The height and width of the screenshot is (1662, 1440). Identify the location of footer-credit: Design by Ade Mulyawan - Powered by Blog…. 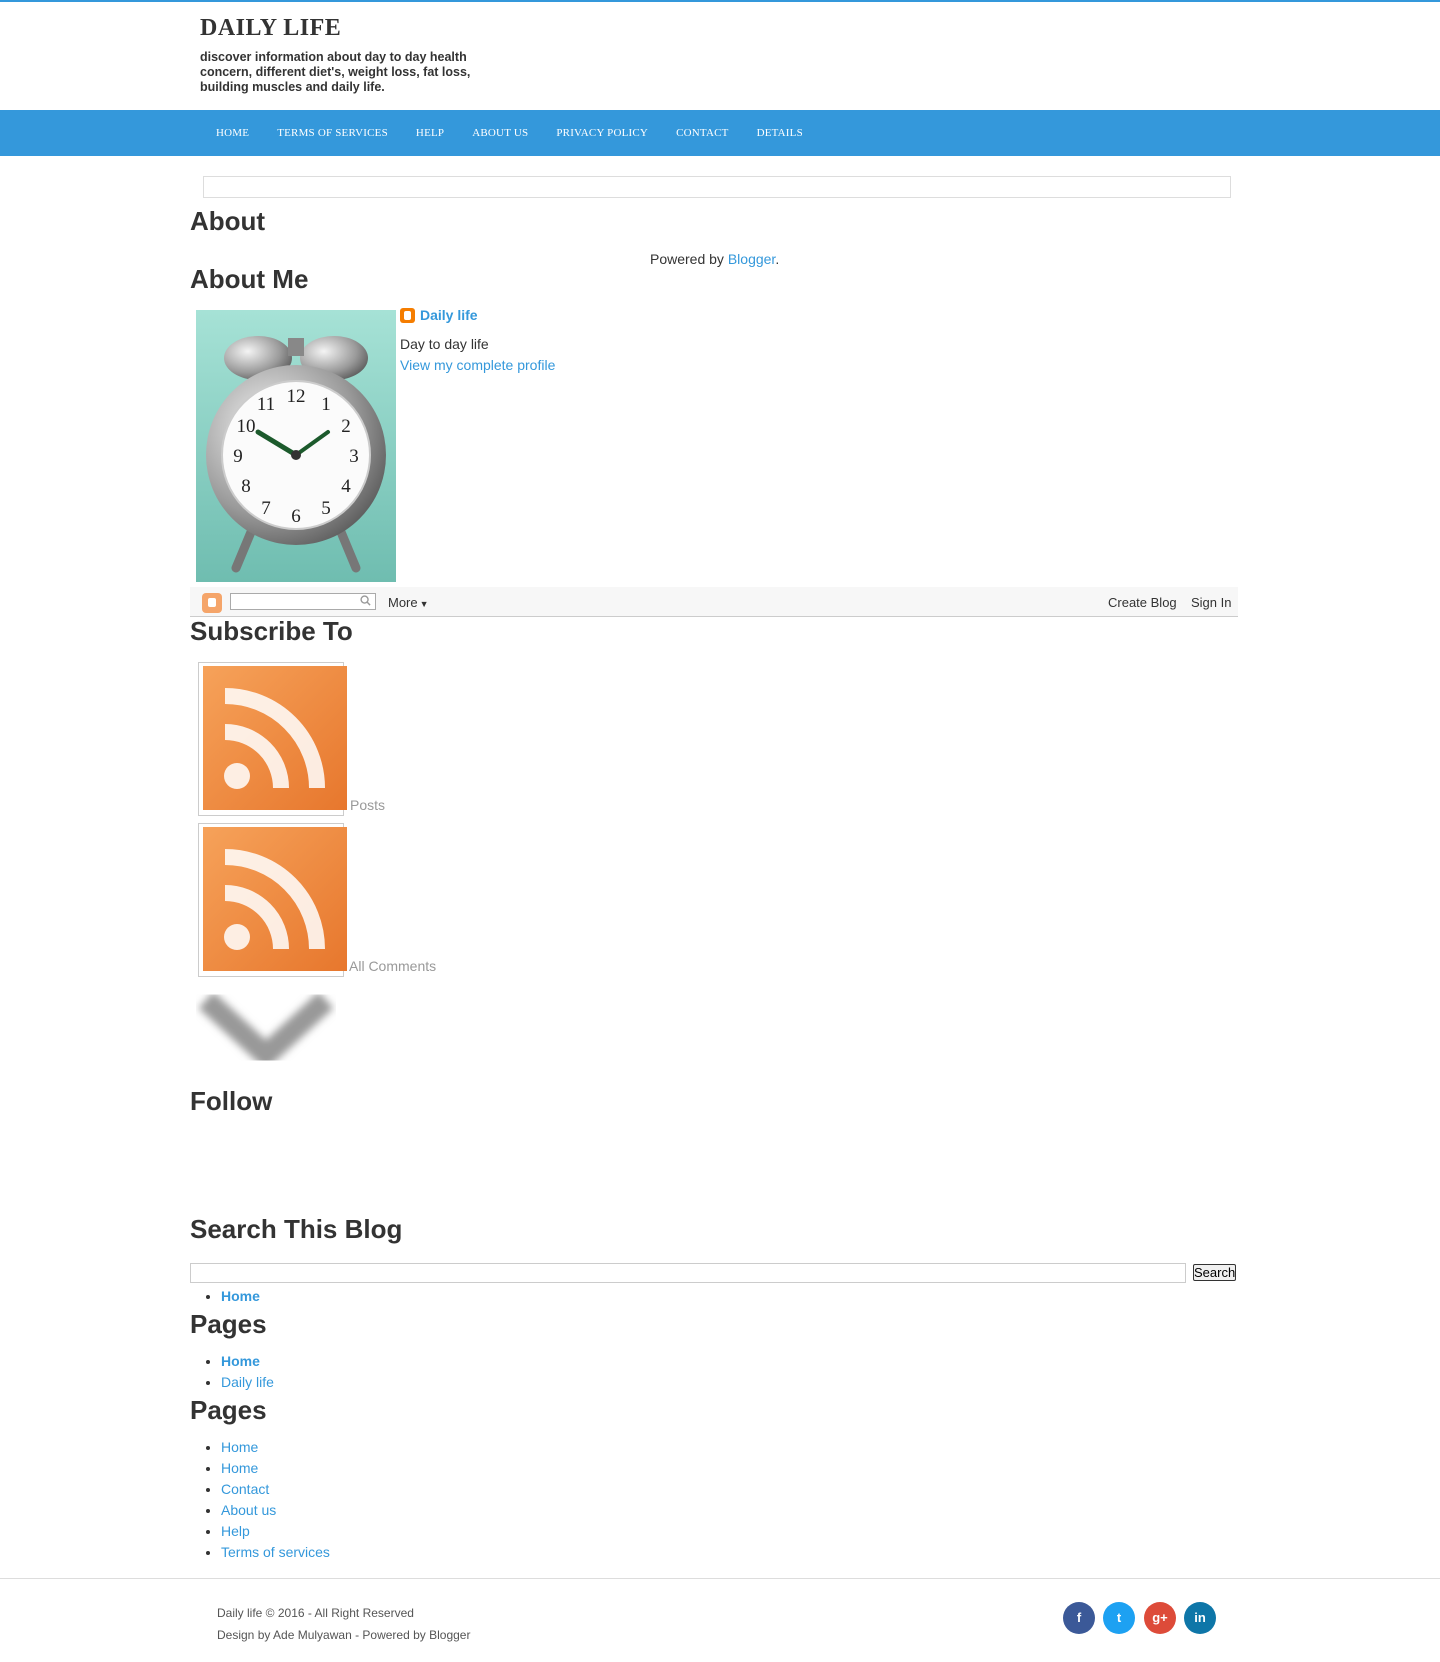
(344, 1635).